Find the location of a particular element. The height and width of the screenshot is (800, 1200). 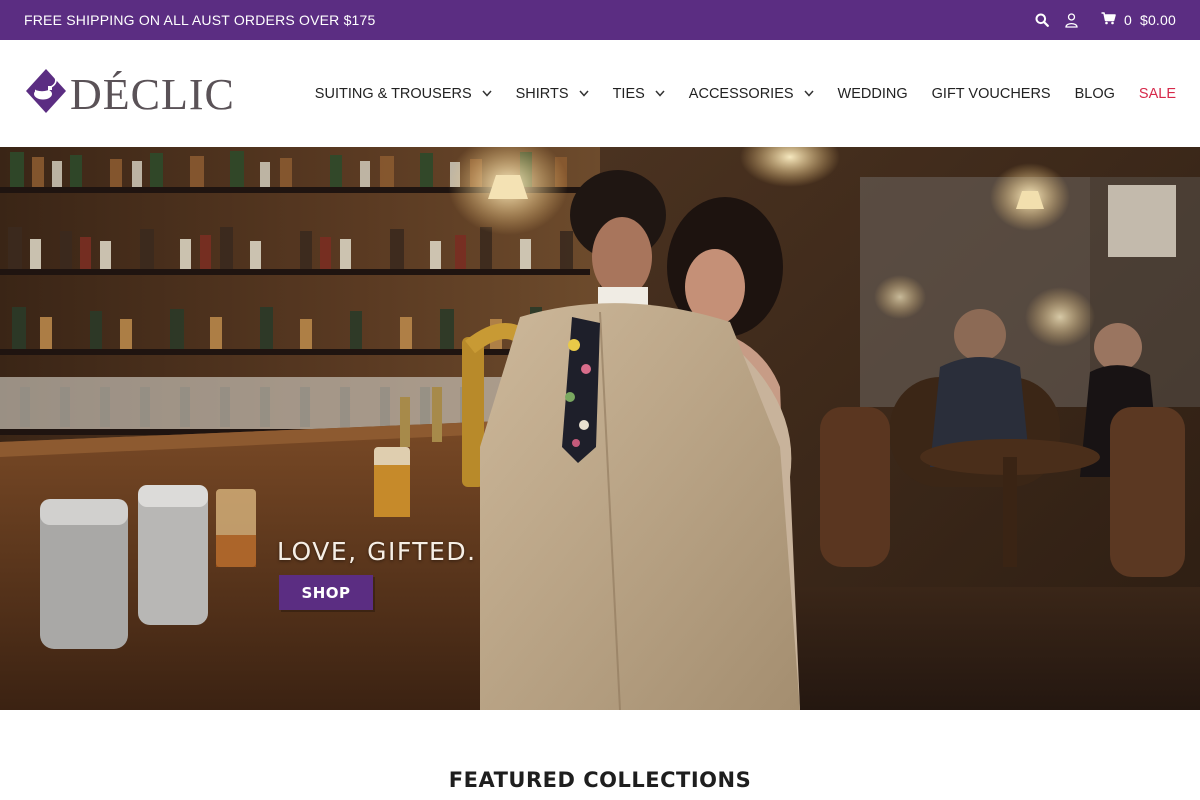

site-logo: DÉCLIC is located at coordinates (129, 93).